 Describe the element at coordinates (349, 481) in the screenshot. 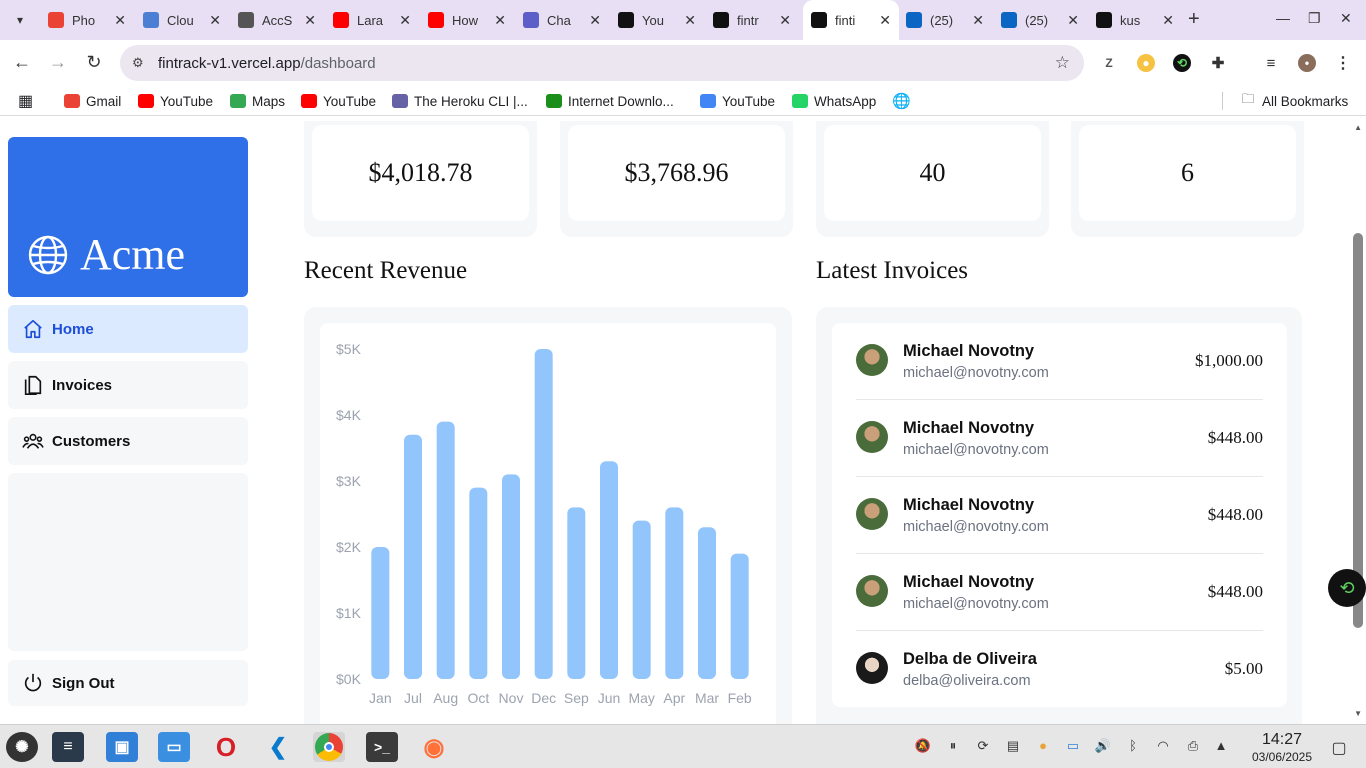

I see `y-tick-label: $3K` at that location.